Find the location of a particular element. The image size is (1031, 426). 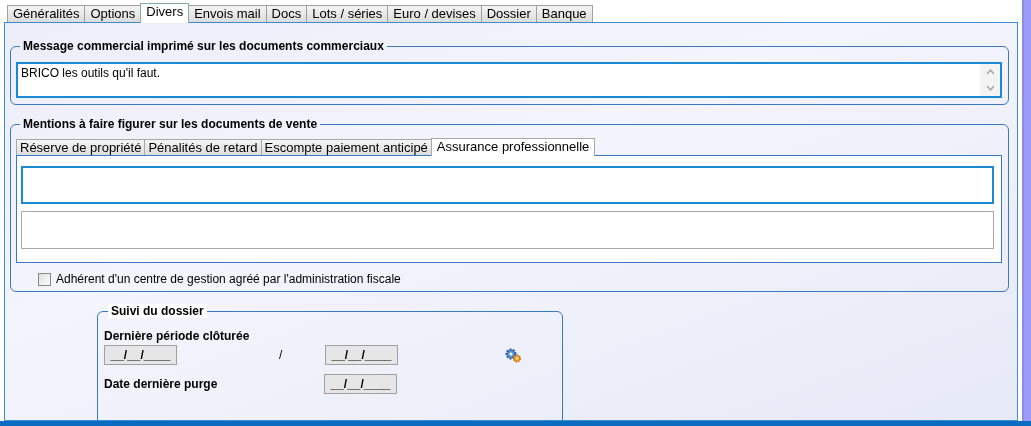

gears-icon is located at coordinates (513, 355).